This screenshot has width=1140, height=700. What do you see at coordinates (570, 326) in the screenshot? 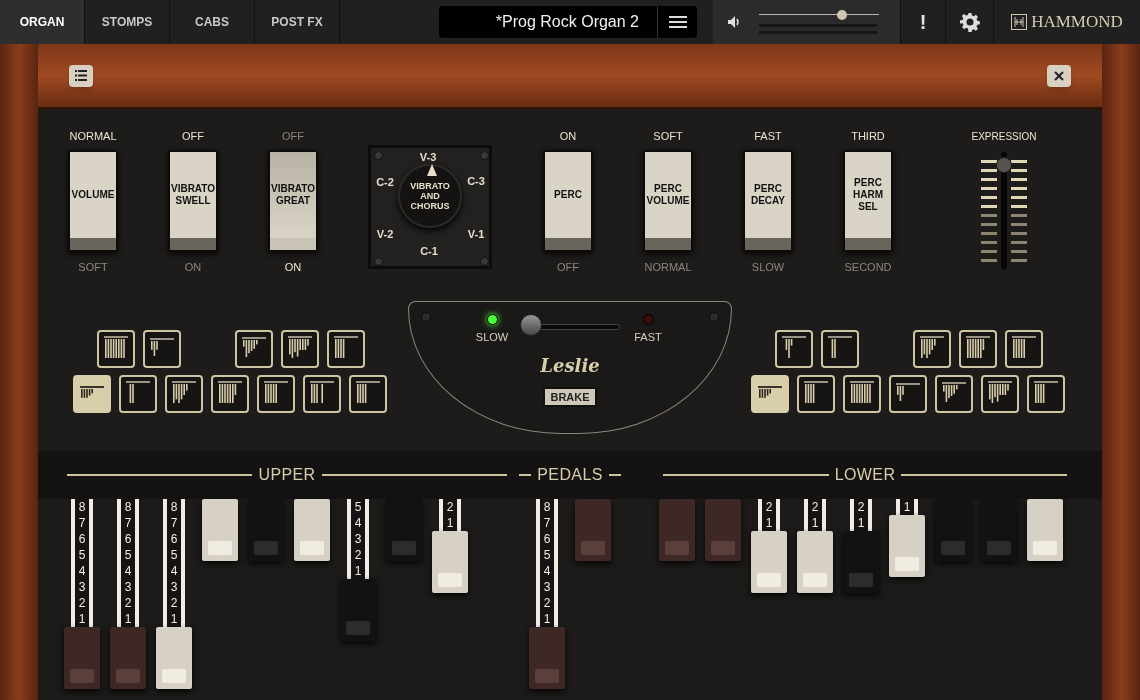
I see `speed-switch` at bounding box center [570, 326].